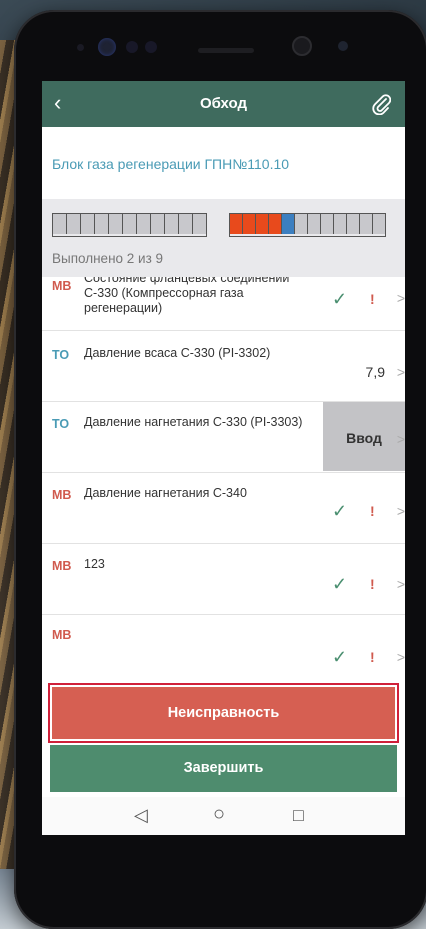 The width and height of the screenshot is (426, 929). Describe the element at coordinates (108, 258) in the screenshot. I see `progress-label: Выполнено 2 из 9` at that location.